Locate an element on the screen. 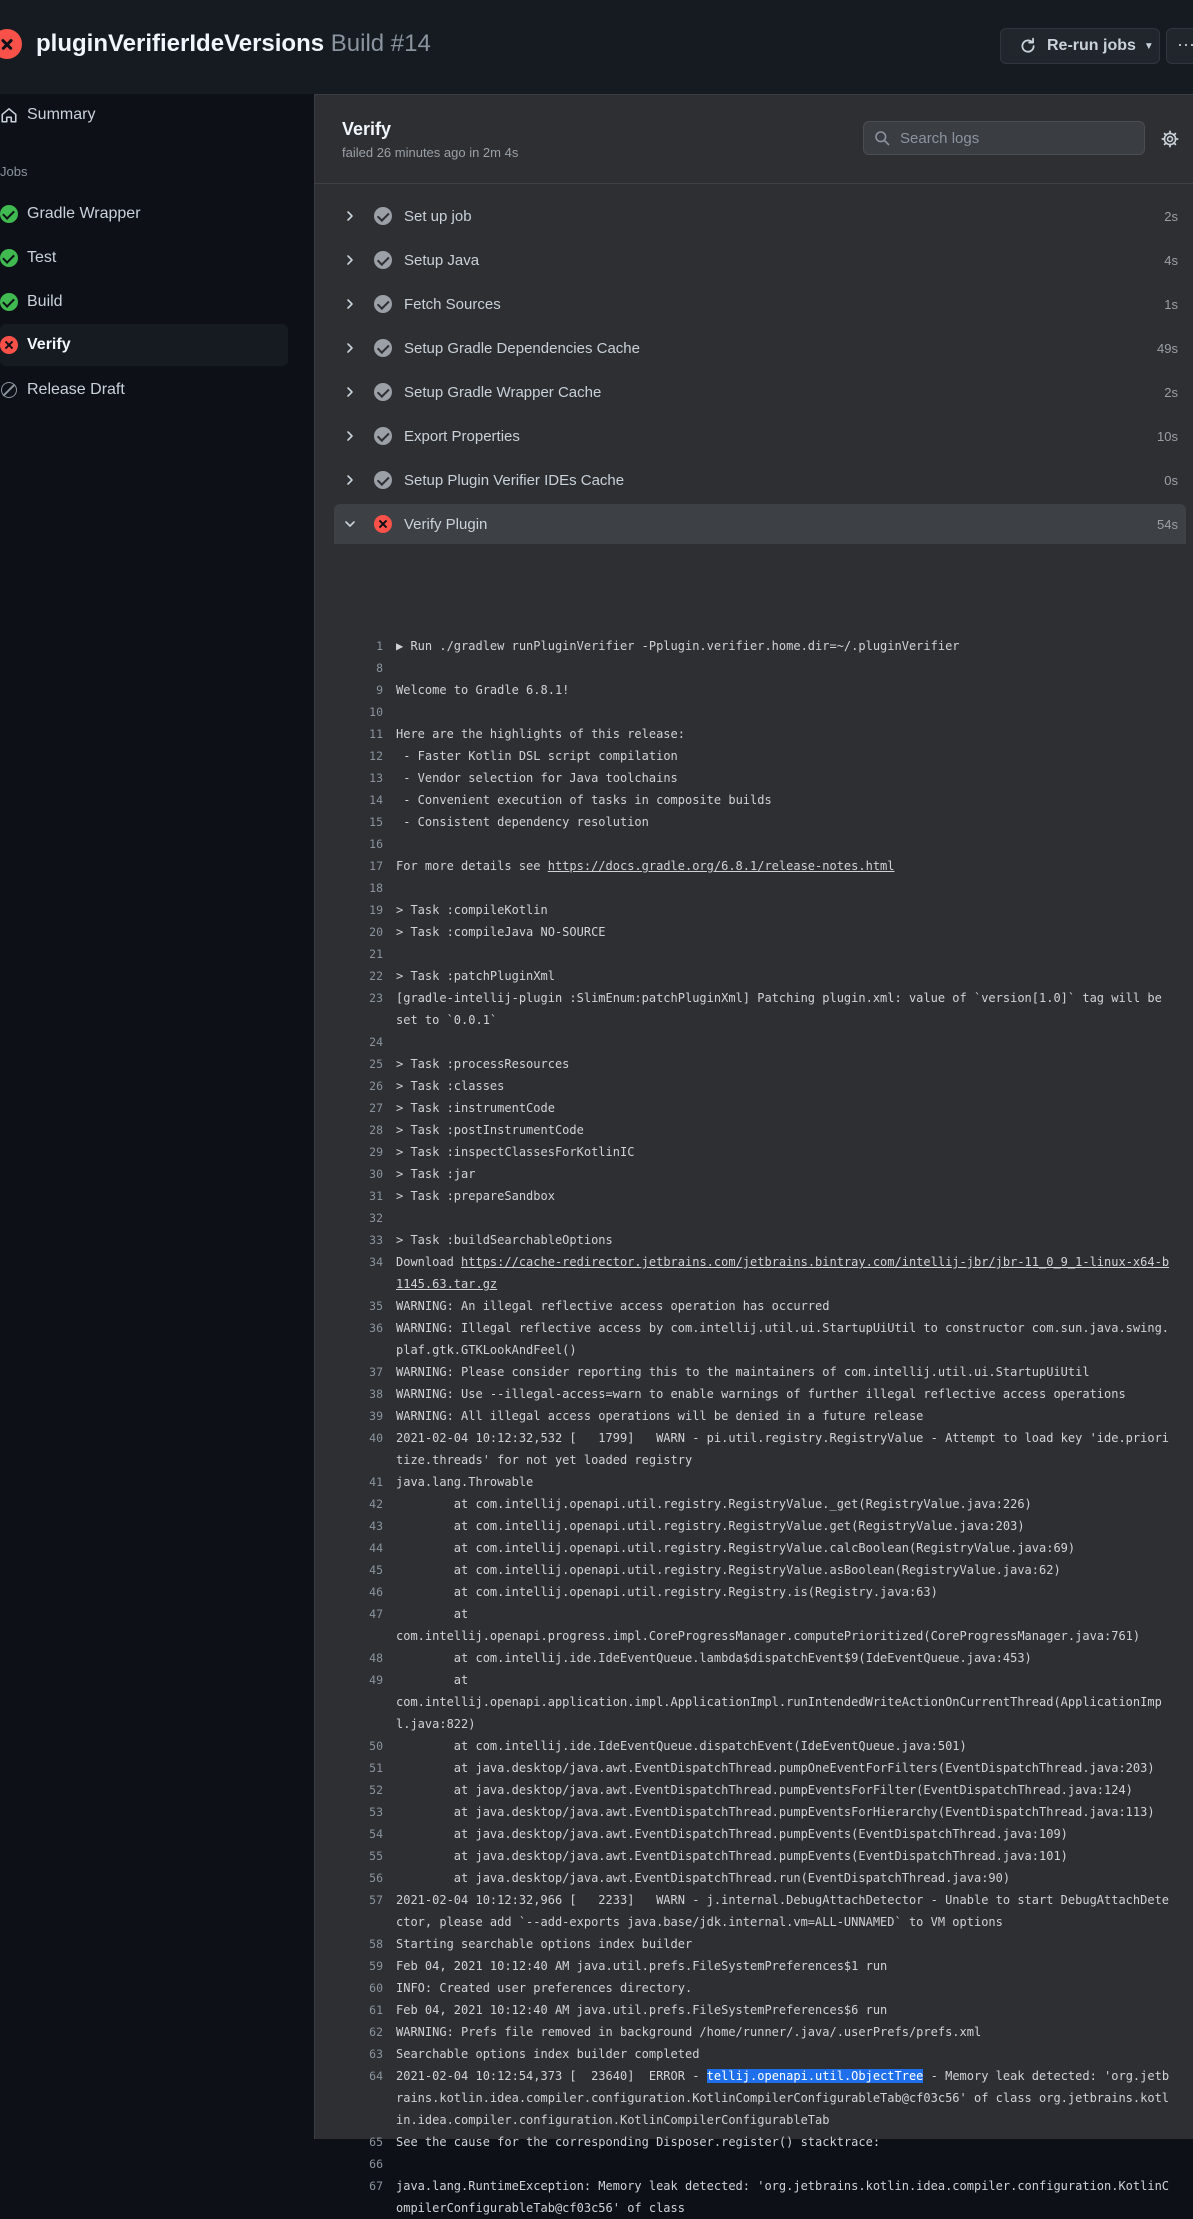  line-number: 29 is located at coordinates (358, 1152).